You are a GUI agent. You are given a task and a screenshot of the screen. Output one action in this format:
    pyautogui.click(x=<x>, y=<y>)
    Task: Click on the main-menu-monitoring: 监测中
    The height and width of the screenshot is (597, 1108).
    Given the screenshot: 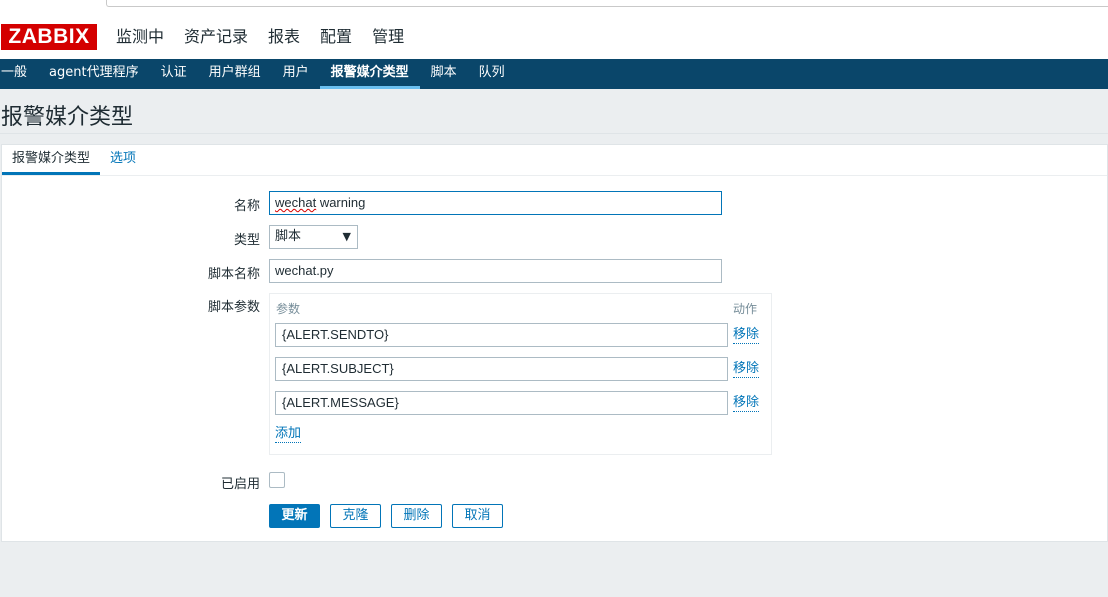 What is the action you would take?
    pyautogui.click(x=140, y=37)
    